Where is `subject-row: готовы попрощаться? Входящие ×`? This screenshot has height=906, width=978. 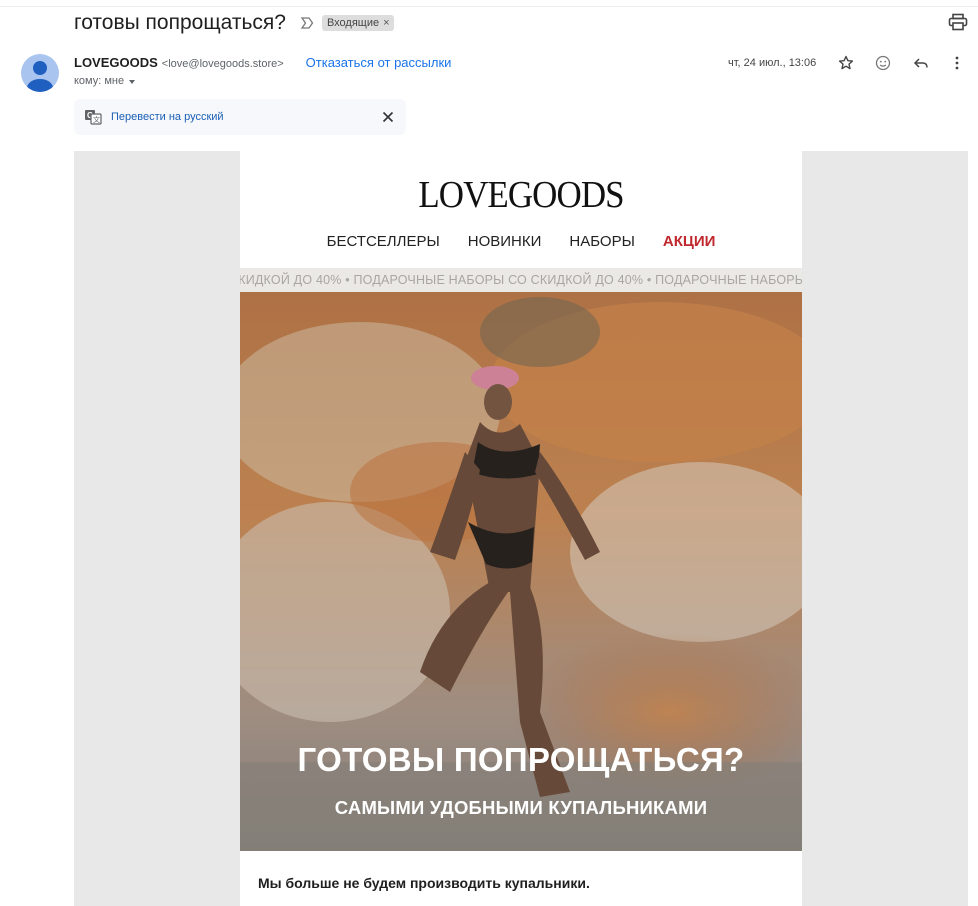
subject-row: готовы попрощаться? Входящие × is located at coordinates (234, 23).